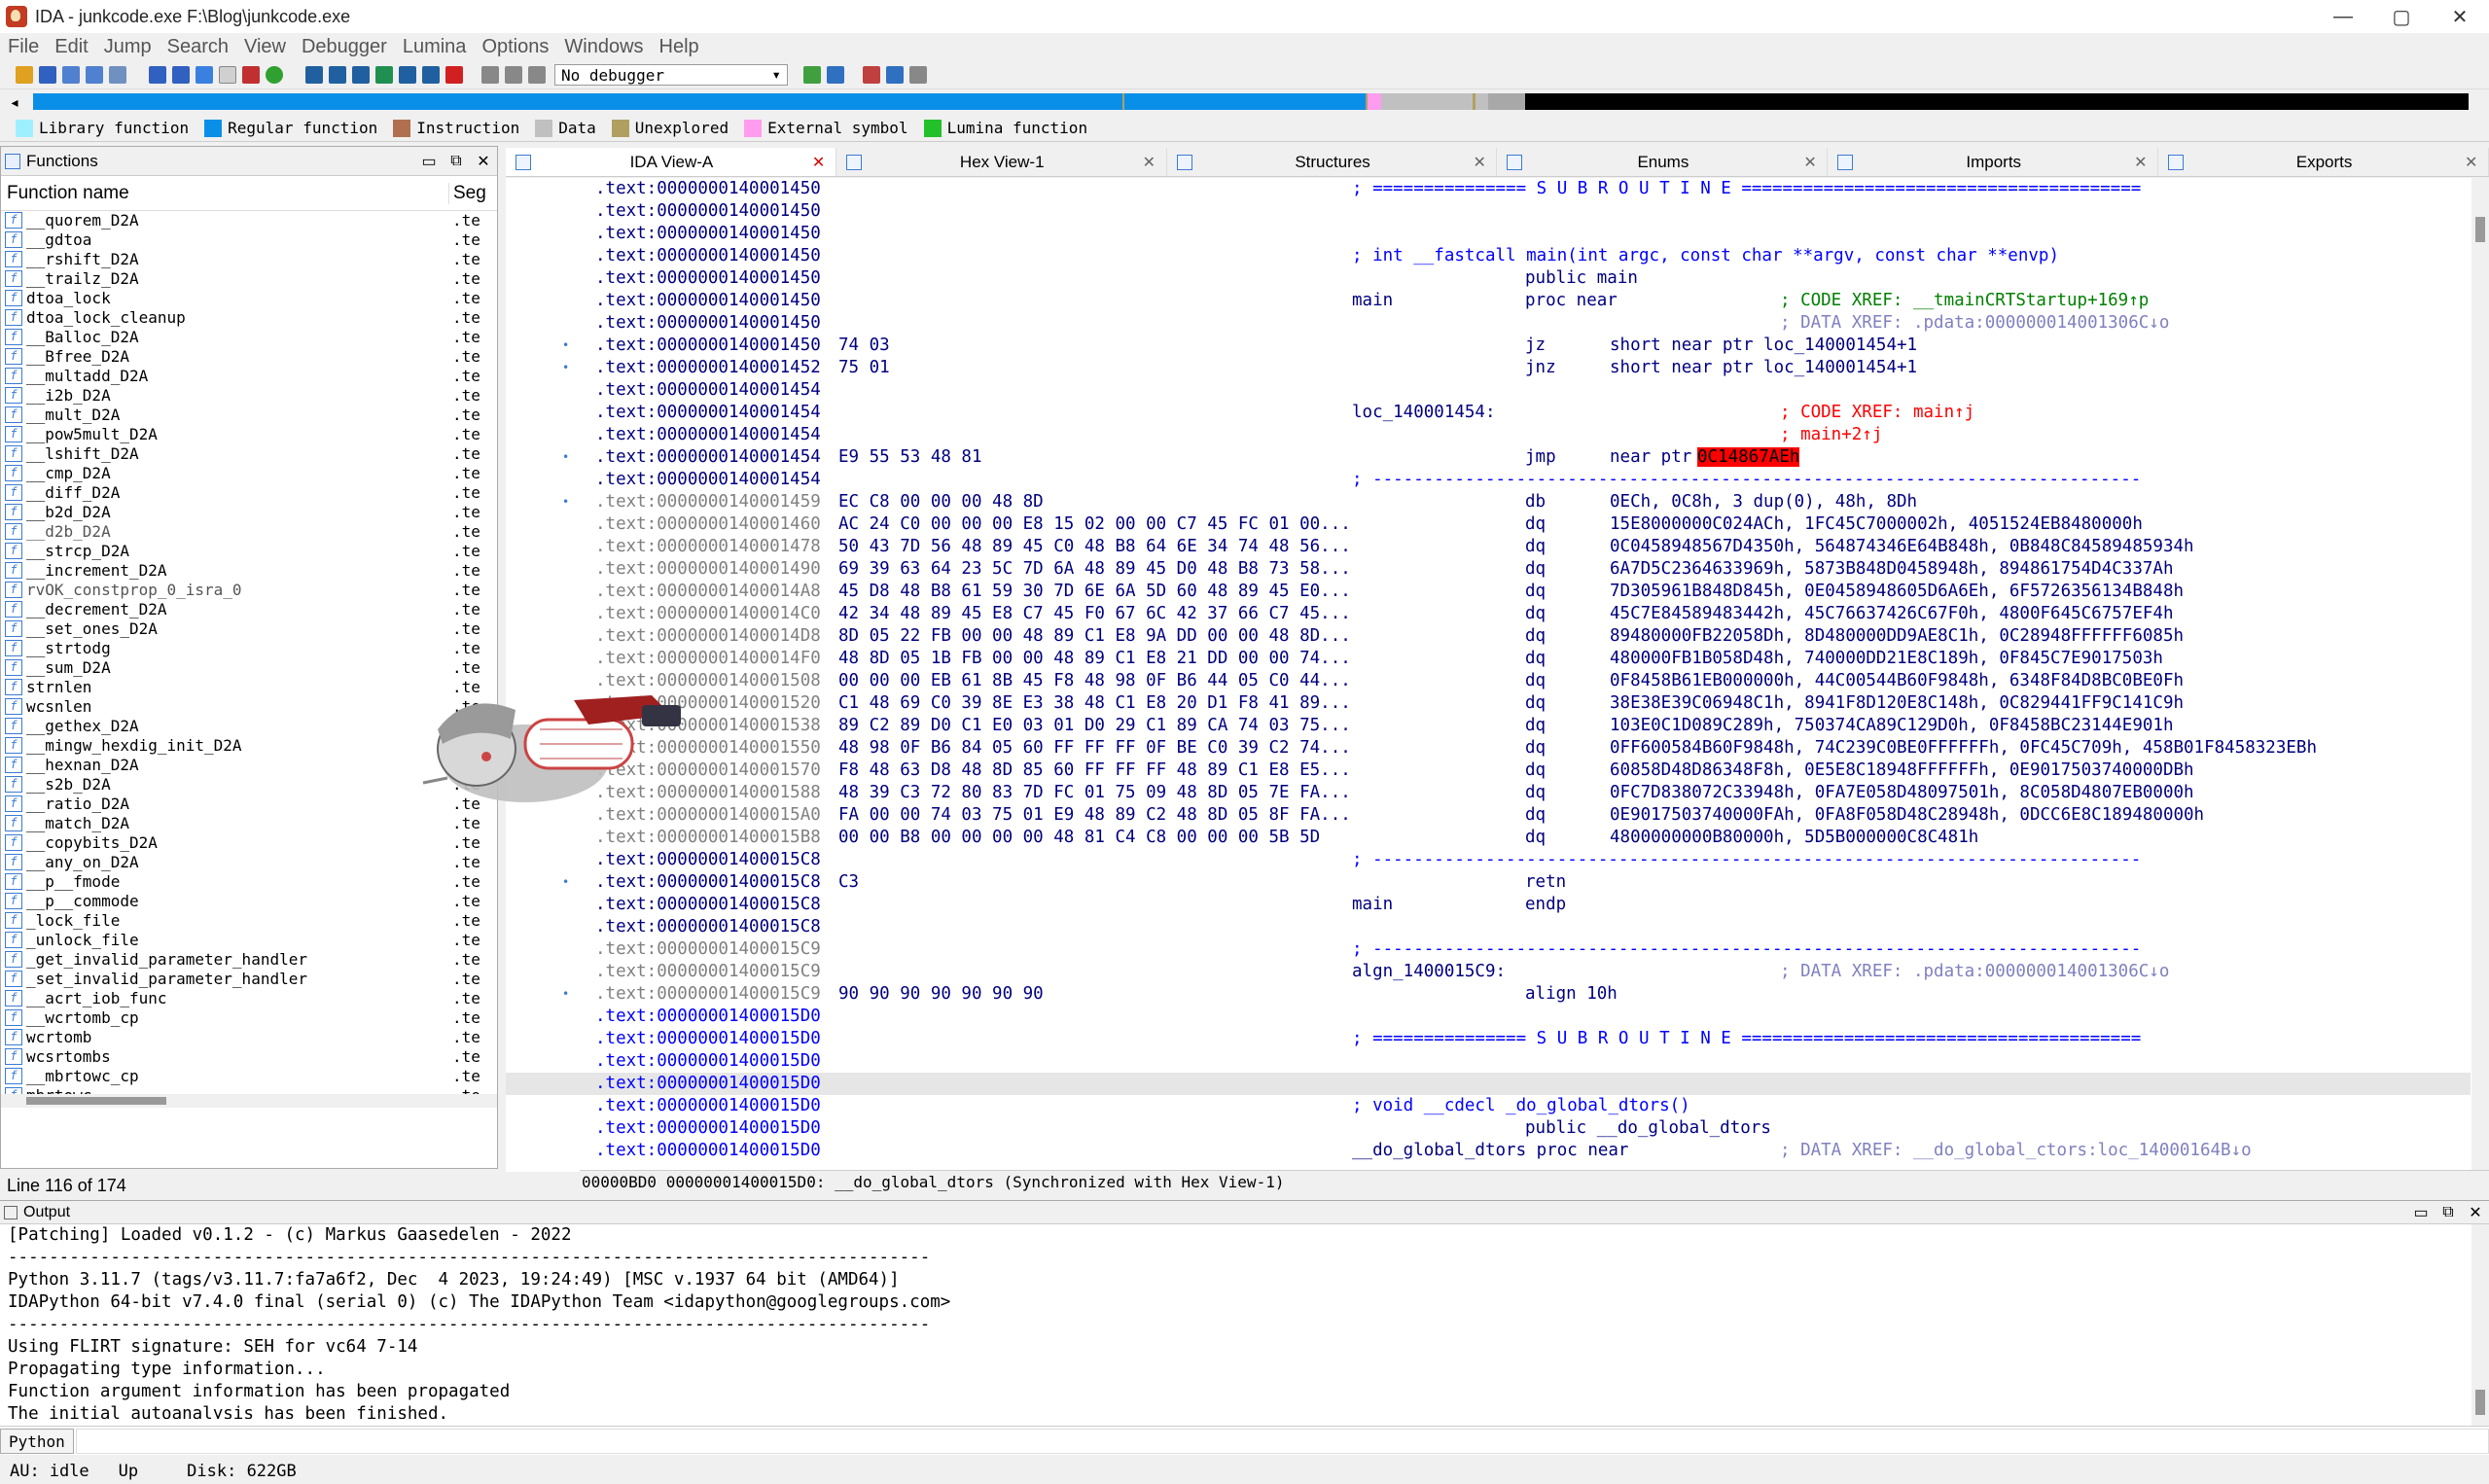  Describe the element at coordinates (227, 75) in the screenshot. I see `text-mode-icon` at that location.